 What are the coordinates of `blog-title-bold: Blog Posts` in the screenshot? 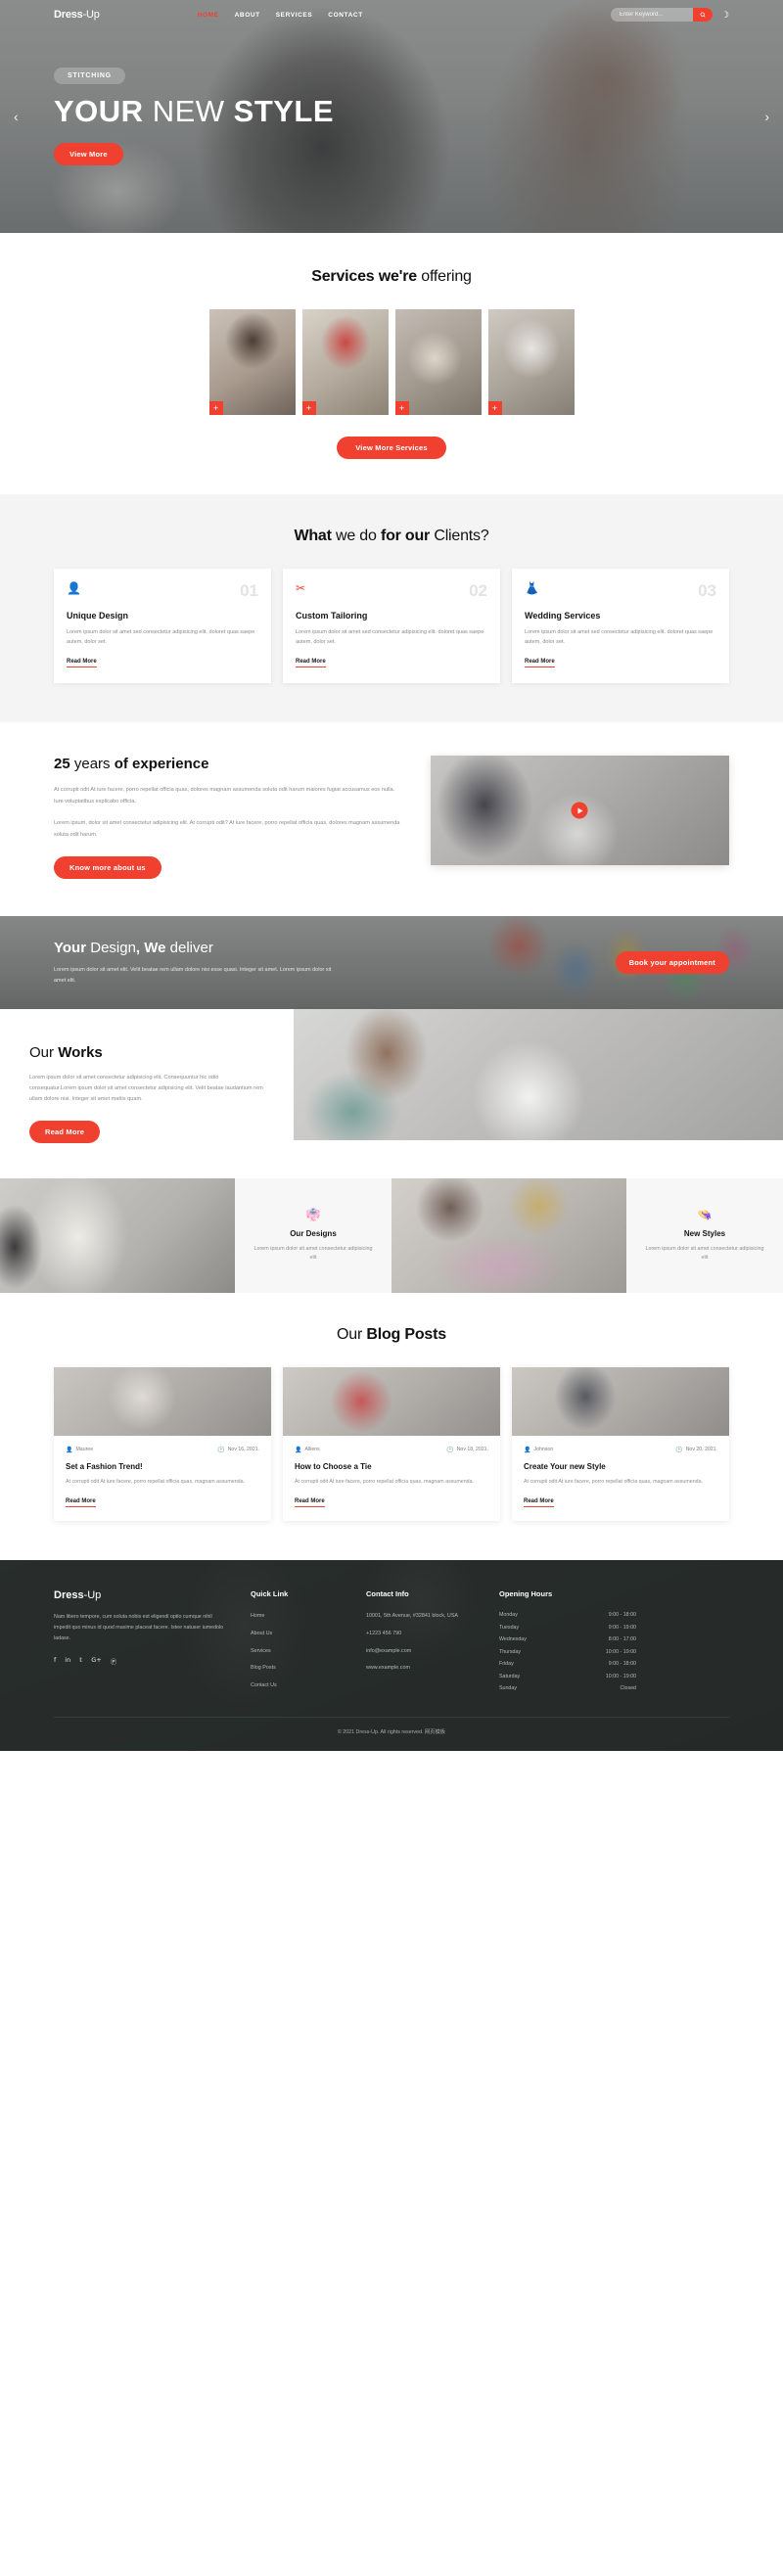 It's located at (406, 1334).